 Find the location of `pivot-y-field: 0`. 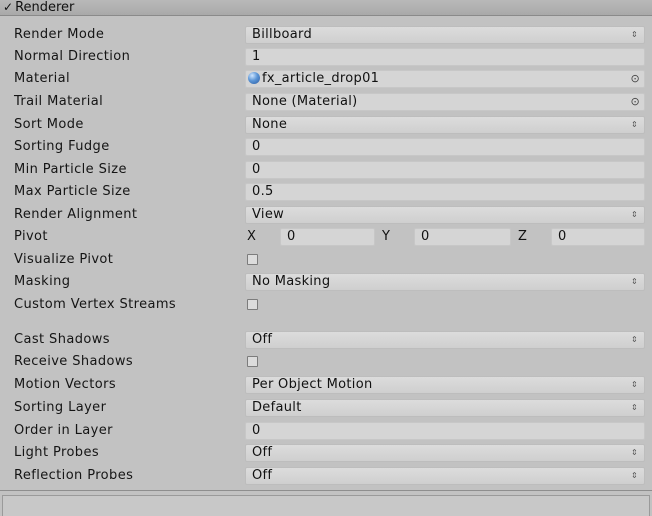

pivot-y-field: 0 is located at coordinates (462, 237).